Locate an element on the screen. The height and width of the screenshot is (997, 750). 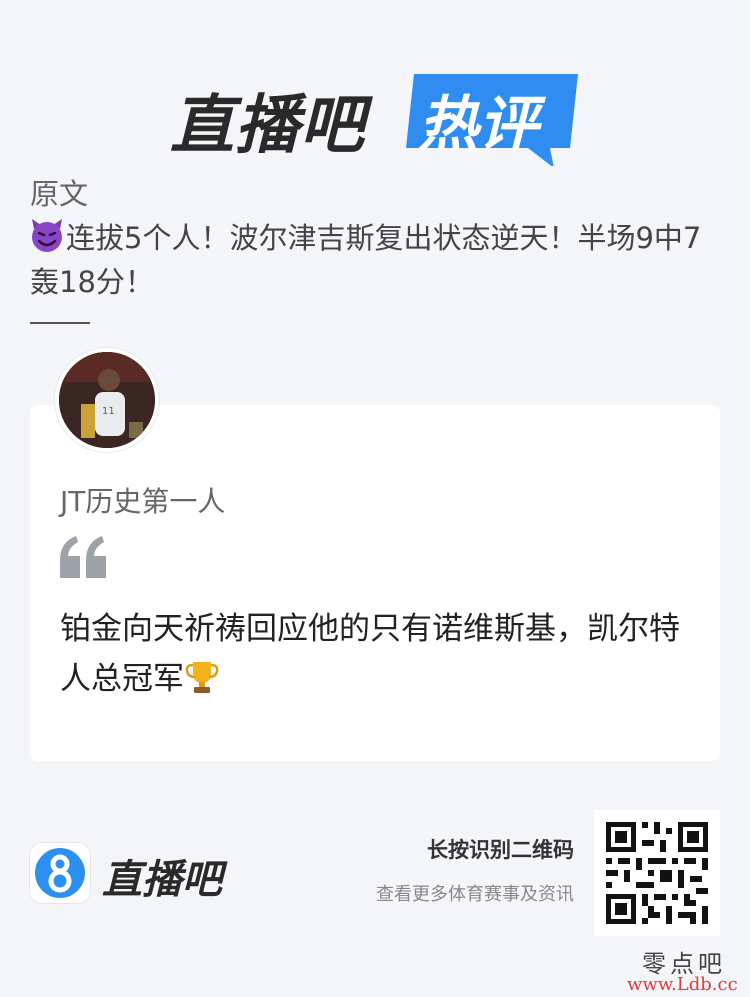
qr-code-icon is located at coordinates (657, 873).